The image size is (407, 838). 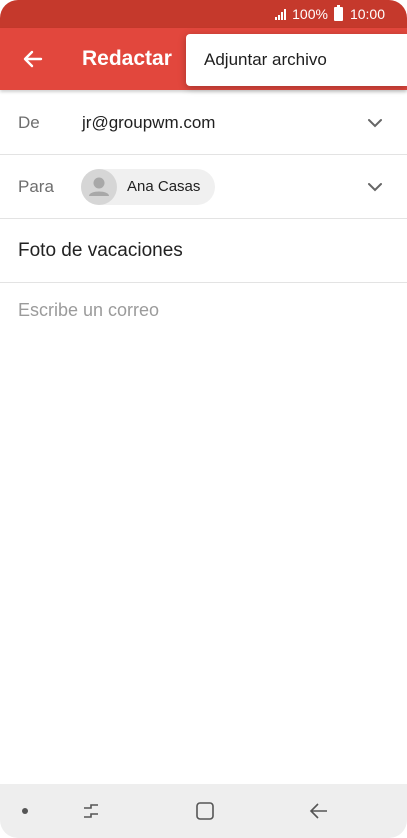 What do you see at coordinates (281, 14) in the screenshot?
I see `signal-icon` at bounding box center [281, 14].